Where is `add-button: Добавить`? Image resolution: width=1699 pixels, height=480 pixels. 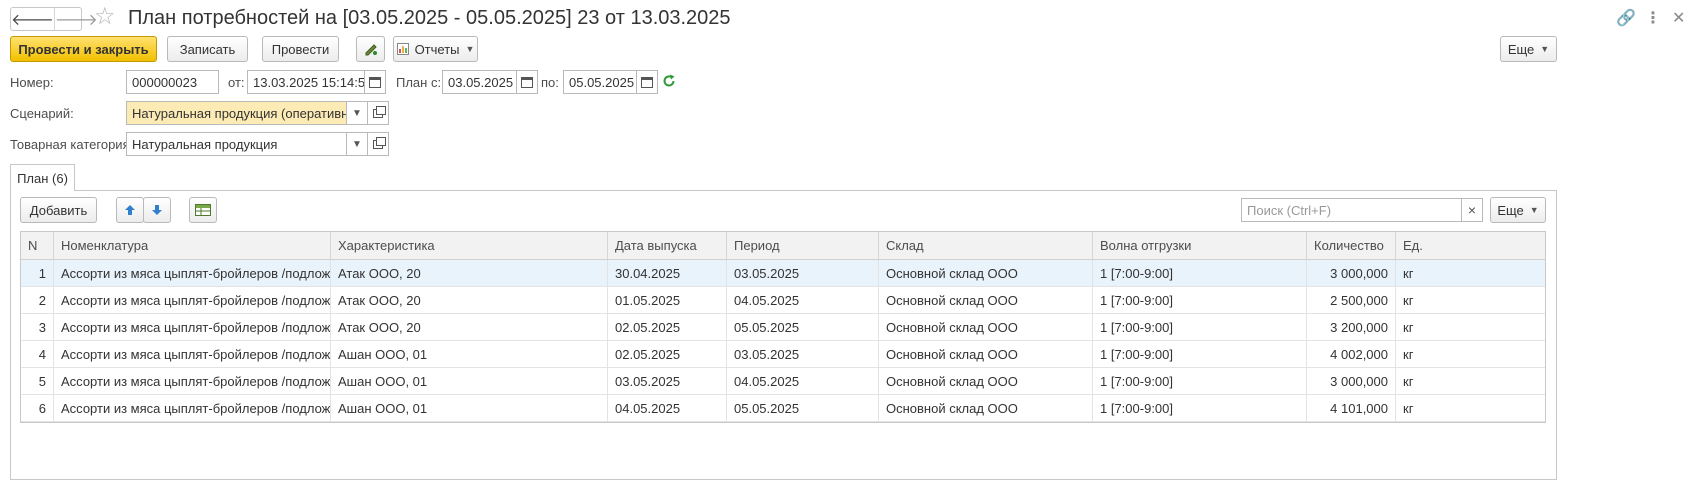 add-button: Добавить is located at coordinates (58, 210).